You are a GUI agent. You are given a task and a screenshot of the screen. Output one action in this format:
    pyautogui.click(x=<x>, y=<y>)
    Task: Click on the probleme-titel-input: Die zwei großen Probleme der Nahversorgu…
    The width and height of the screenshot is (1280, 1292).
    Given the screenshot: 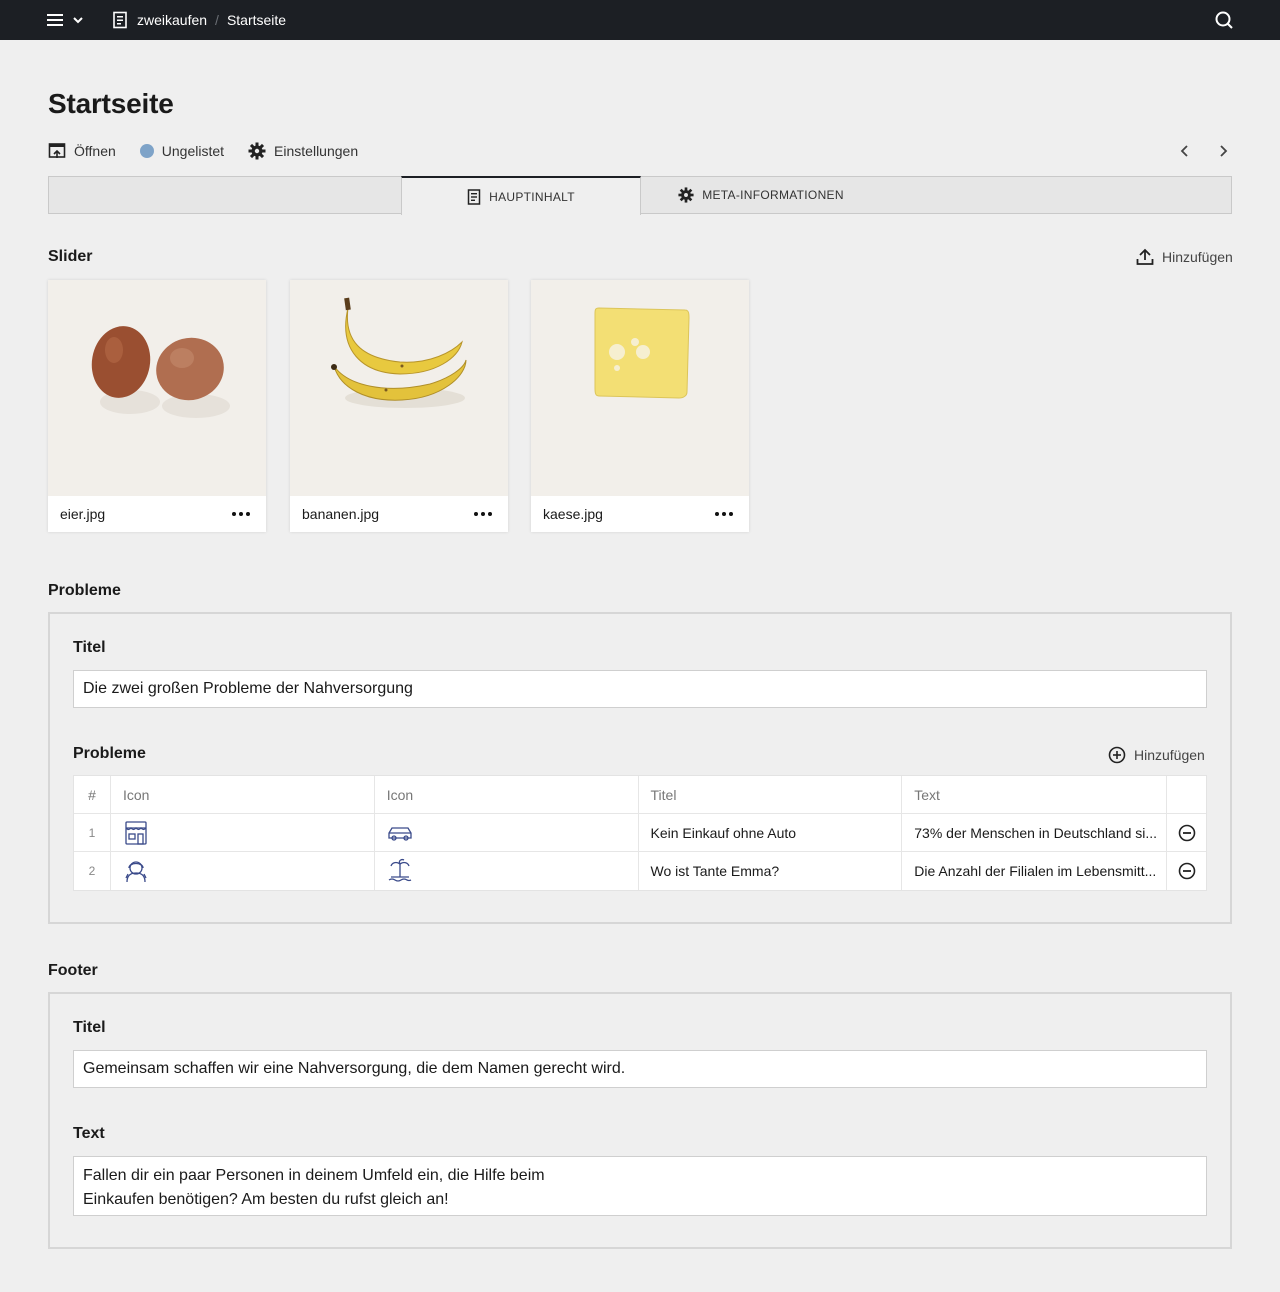 What is the action you would take?
    pyautogui.click(x=640, y=689)
    